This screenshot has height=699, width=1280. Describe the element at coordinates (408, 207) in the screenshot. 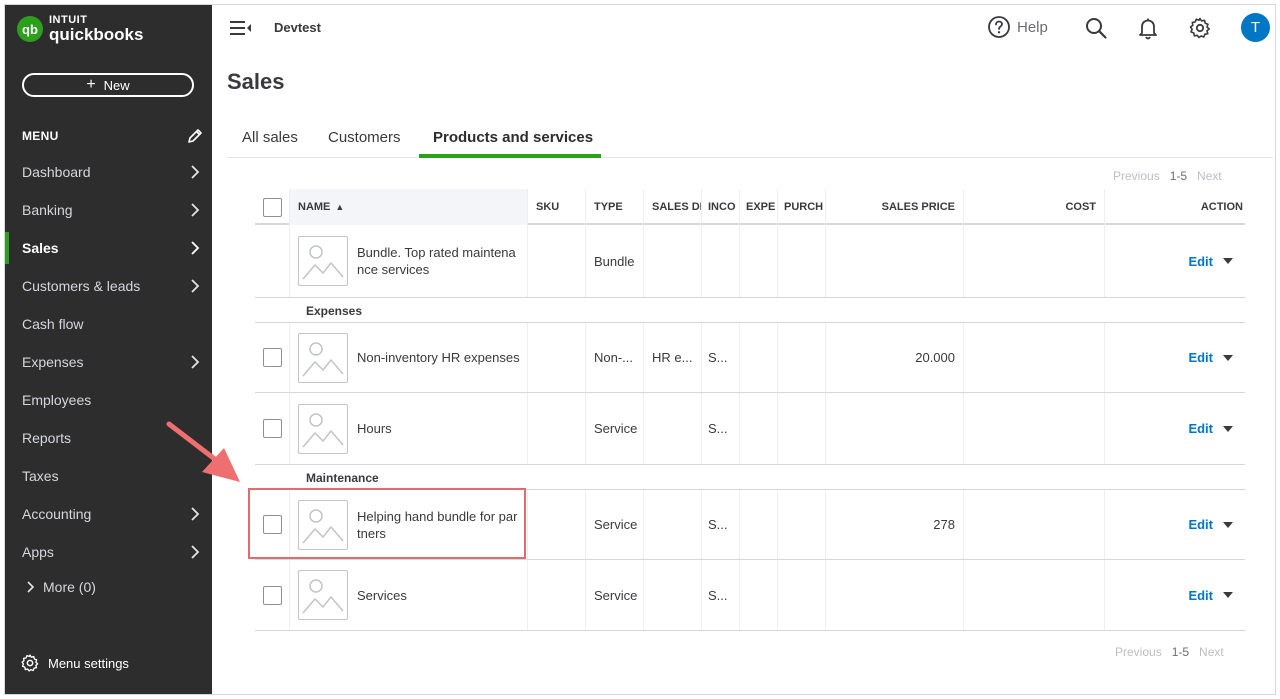

I see `column-header-name: NAME ▲` at that location.